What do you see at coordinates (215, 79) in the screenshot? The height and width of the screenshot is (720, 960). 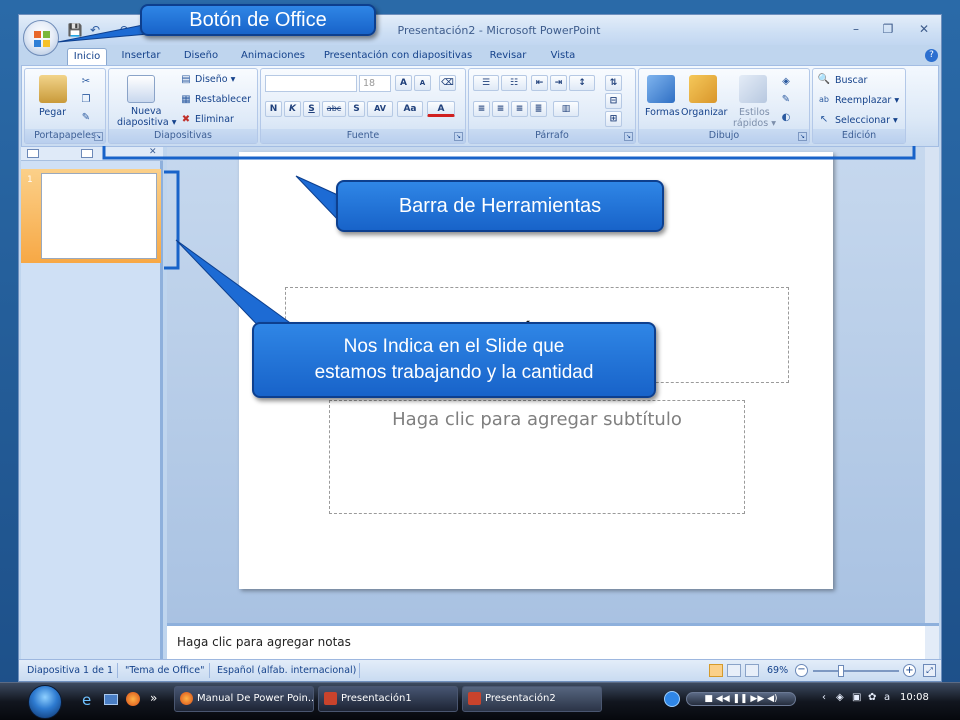 I see `layout-button: Diseño ▾` at bounding box center [215, 79].